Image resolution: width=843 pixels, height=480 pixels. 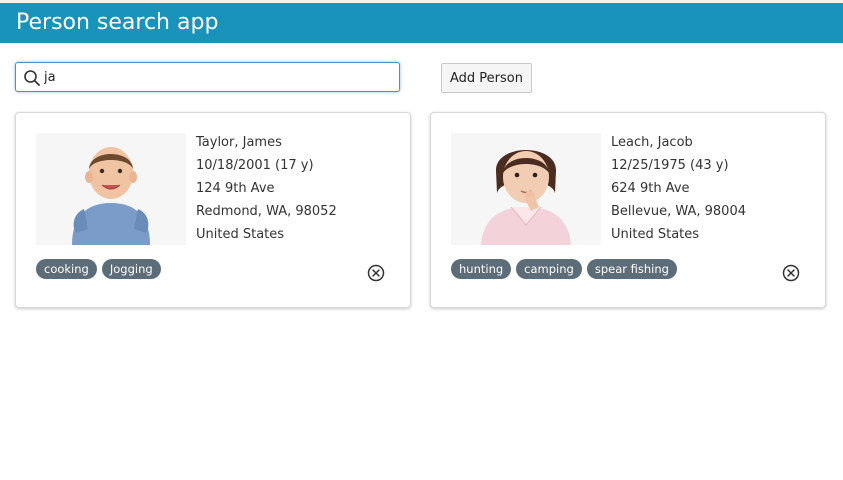 I want to click on interest-tag: Jogging, so click(x=131, y=269).